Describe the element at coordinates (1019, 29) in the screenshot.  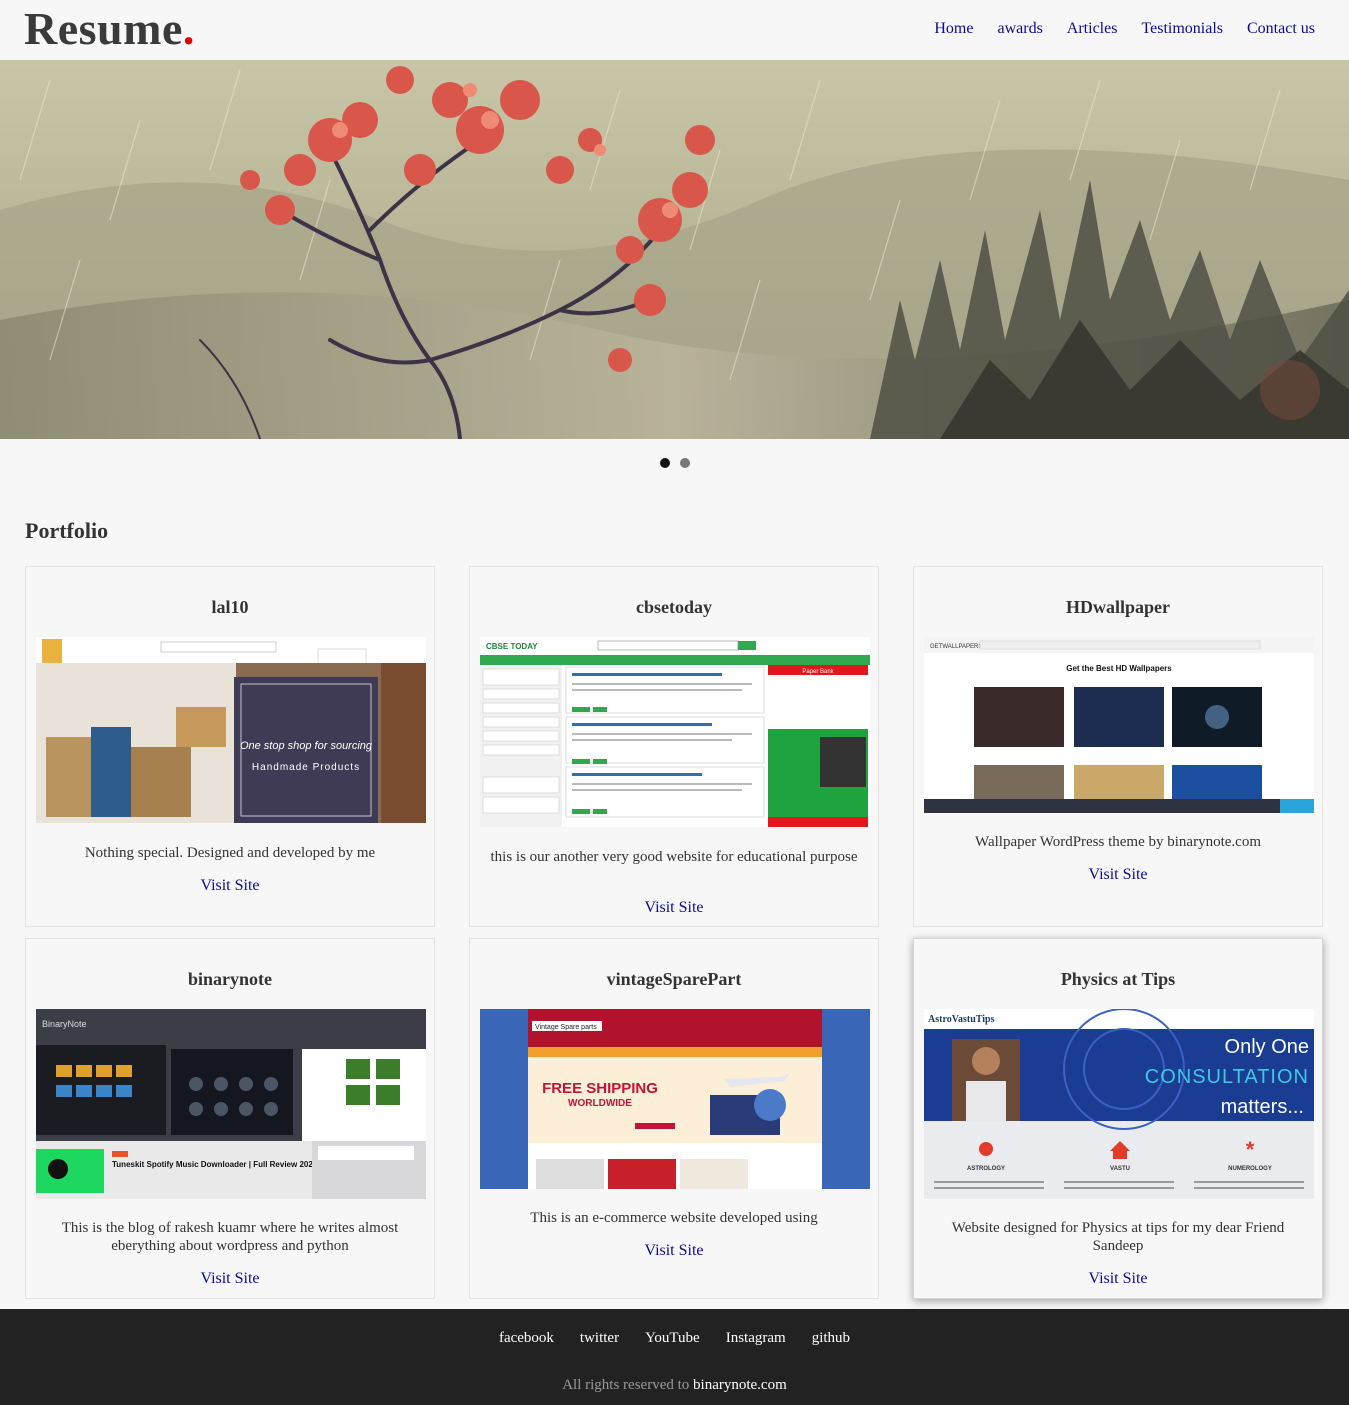
I see `nav-awards: awards` at that location.